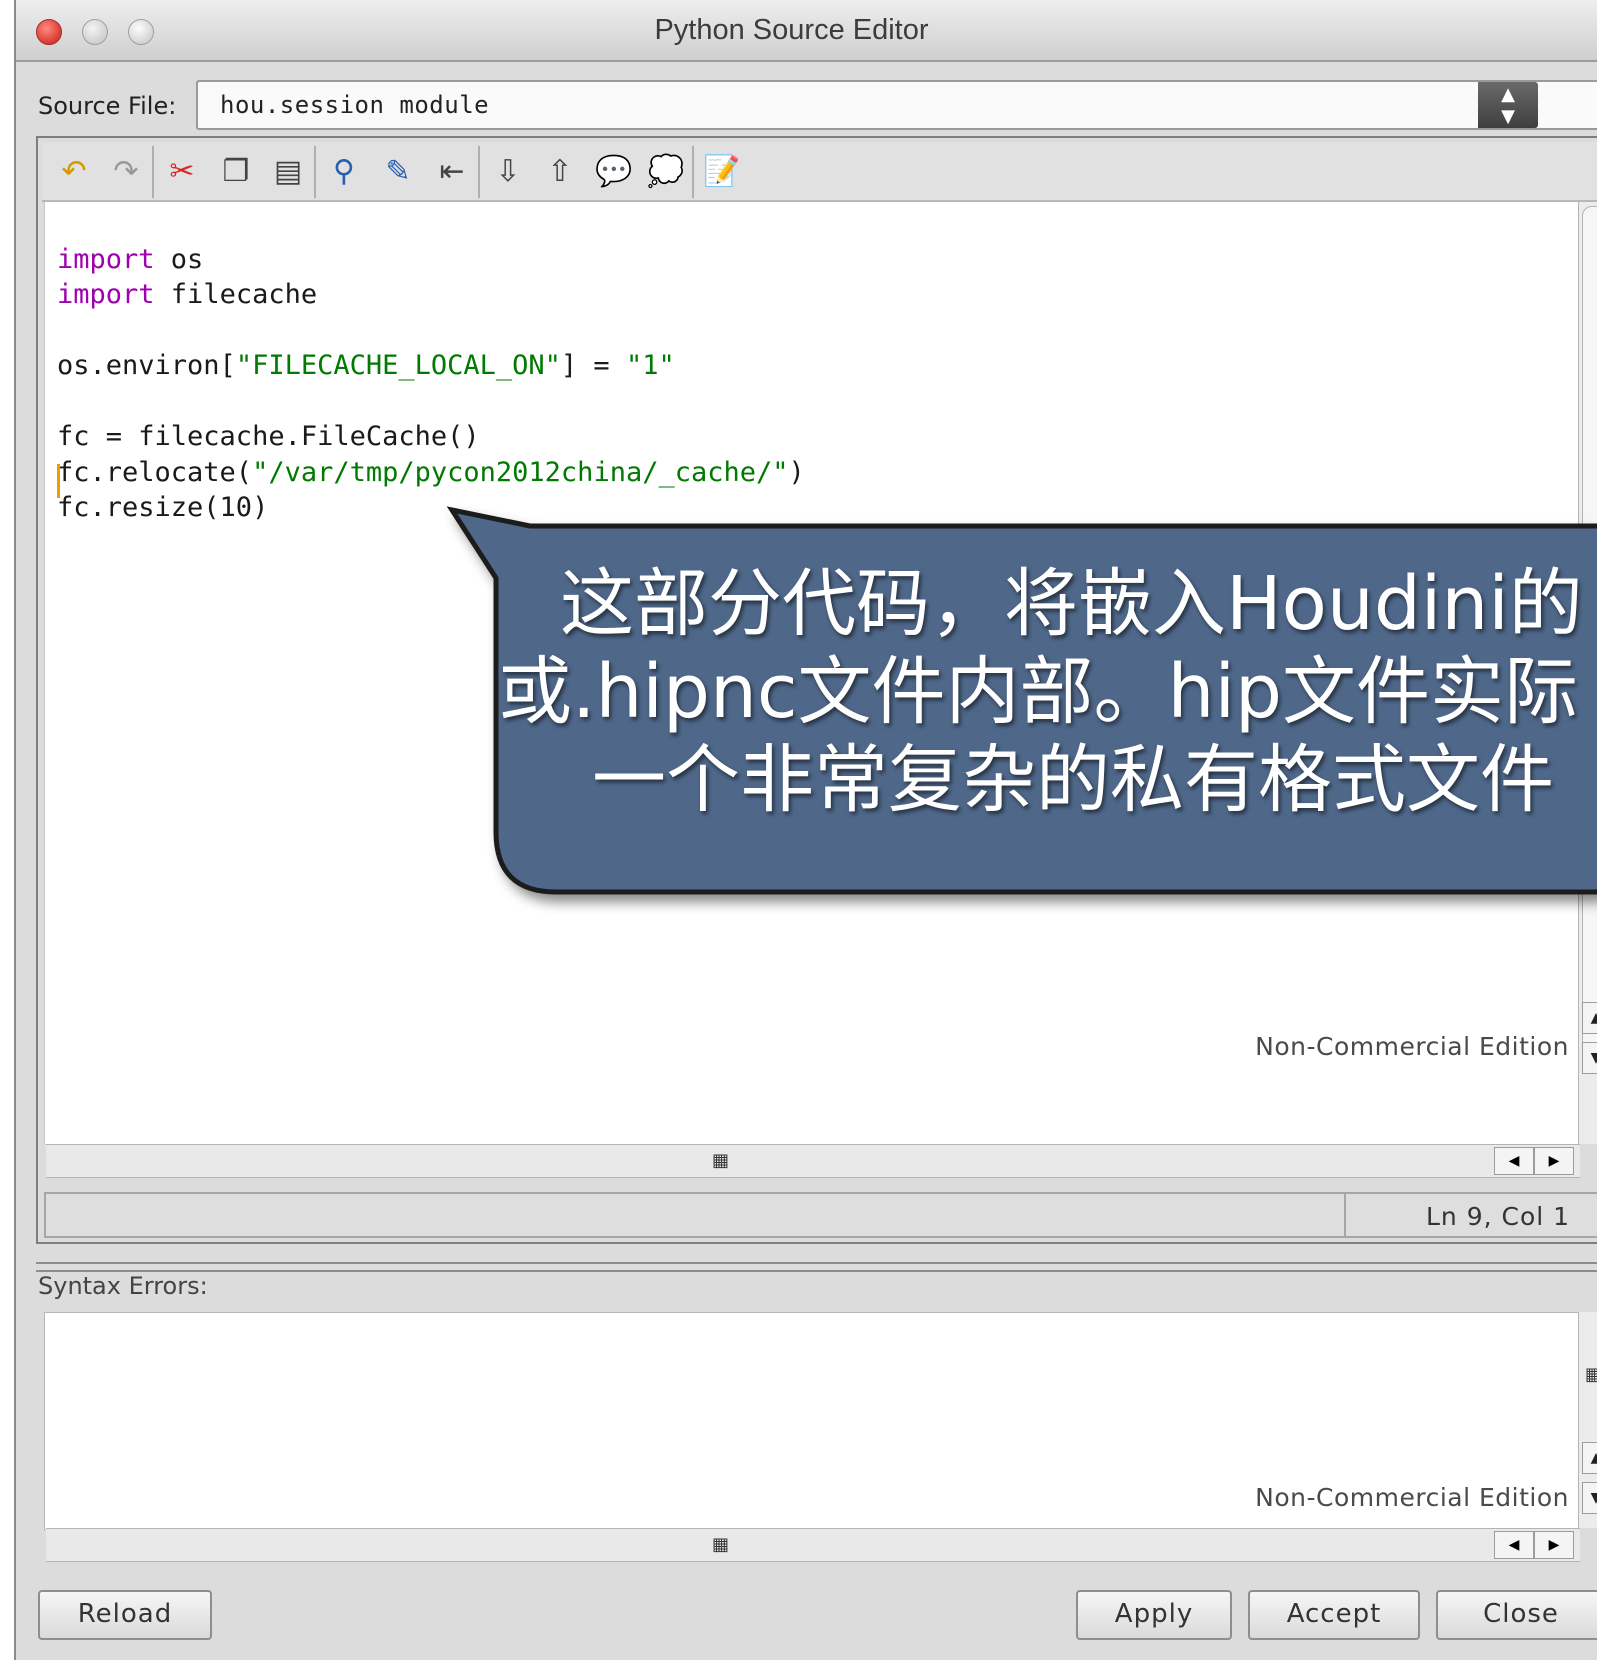 This screenshot has height=1660, width=1597. I want to click on callout-line-2: 或.hipnc文件内部。hip文件实际, so click(1038, 692).